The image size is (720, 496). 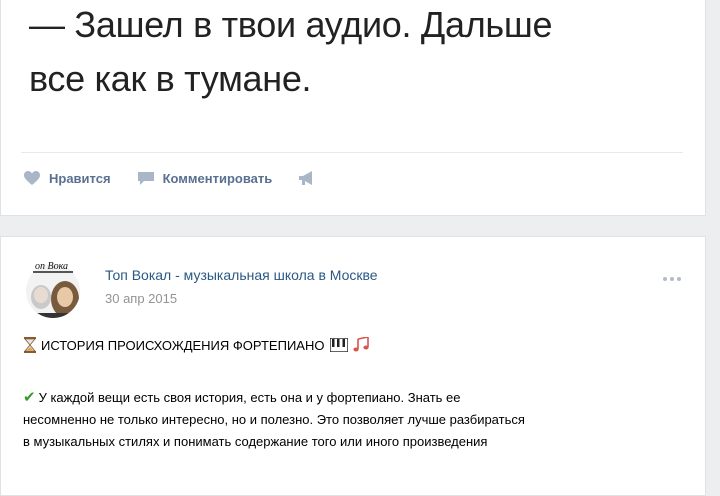 What do you see at coordinates (291, 24) in the screenshot?
I see `quote-line-1: — Зашел в твои аудио. Дальше` at bounding box center [291, 24].